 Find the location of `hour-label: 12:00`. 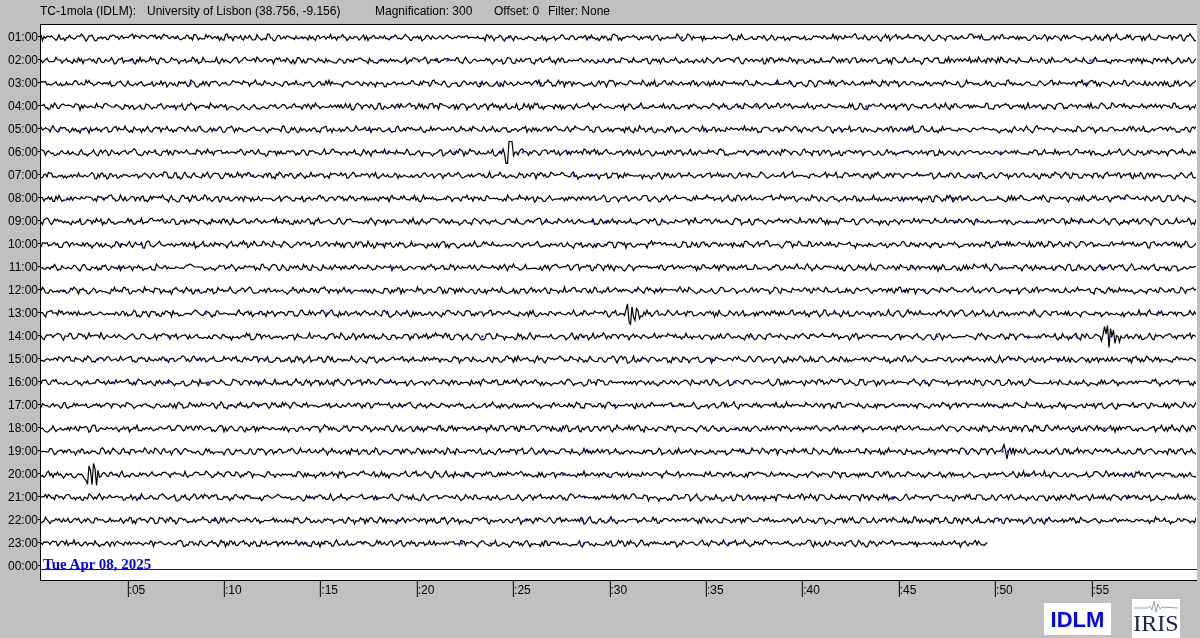

hour-label: 12:00 is located at coordinates (22, 289).